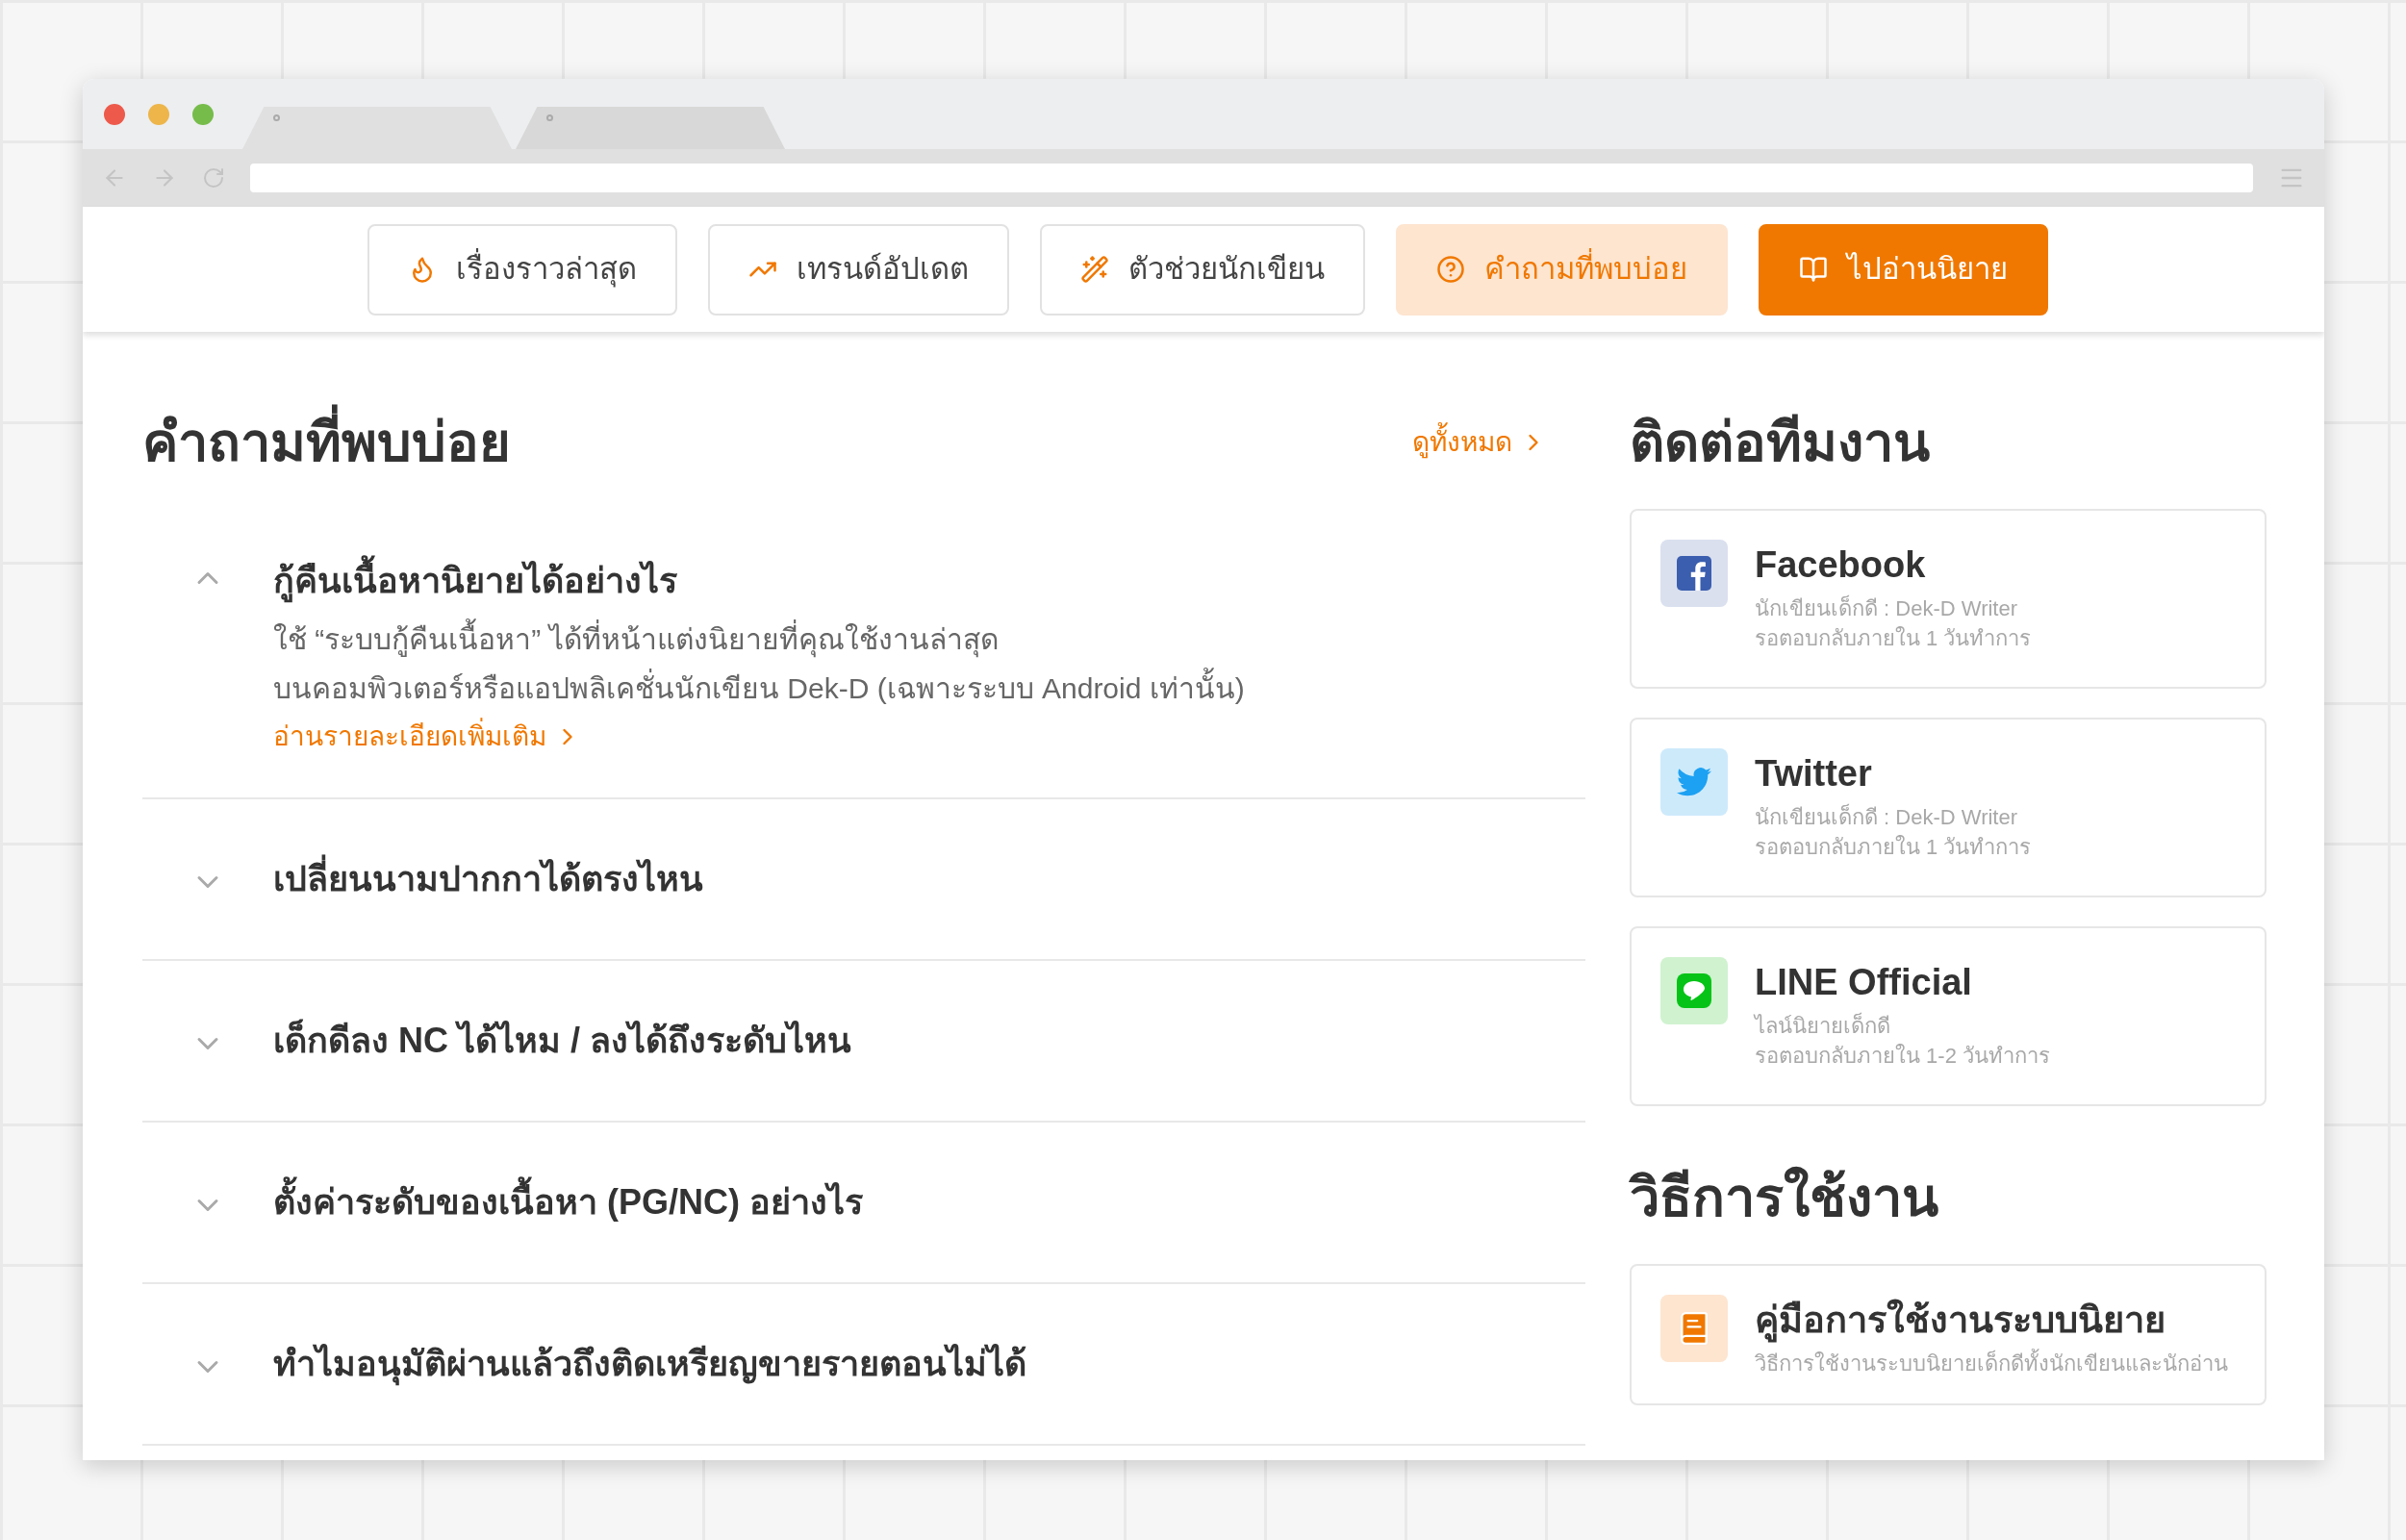 The image size is (2406, 1540). I want to click on card-description: วิธีการใช้งานระบบนิยายเด็กดีทั้งนักเขียนและนักอ่าน, so click(1991, 1363).